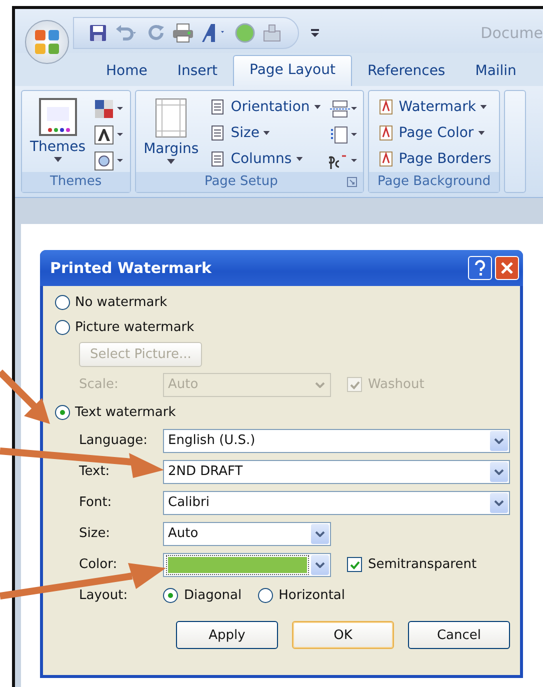  I want to click on radio-label: Picture watermark, so click(134, 327).